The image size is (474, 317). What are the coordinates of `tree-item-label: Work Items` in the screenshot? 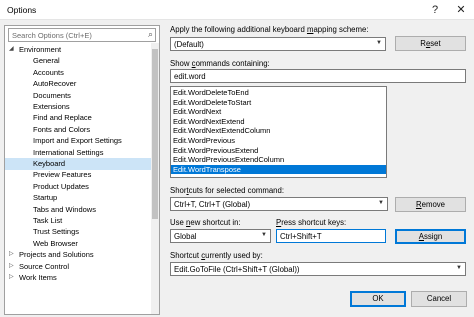 It's located at (38, 277).